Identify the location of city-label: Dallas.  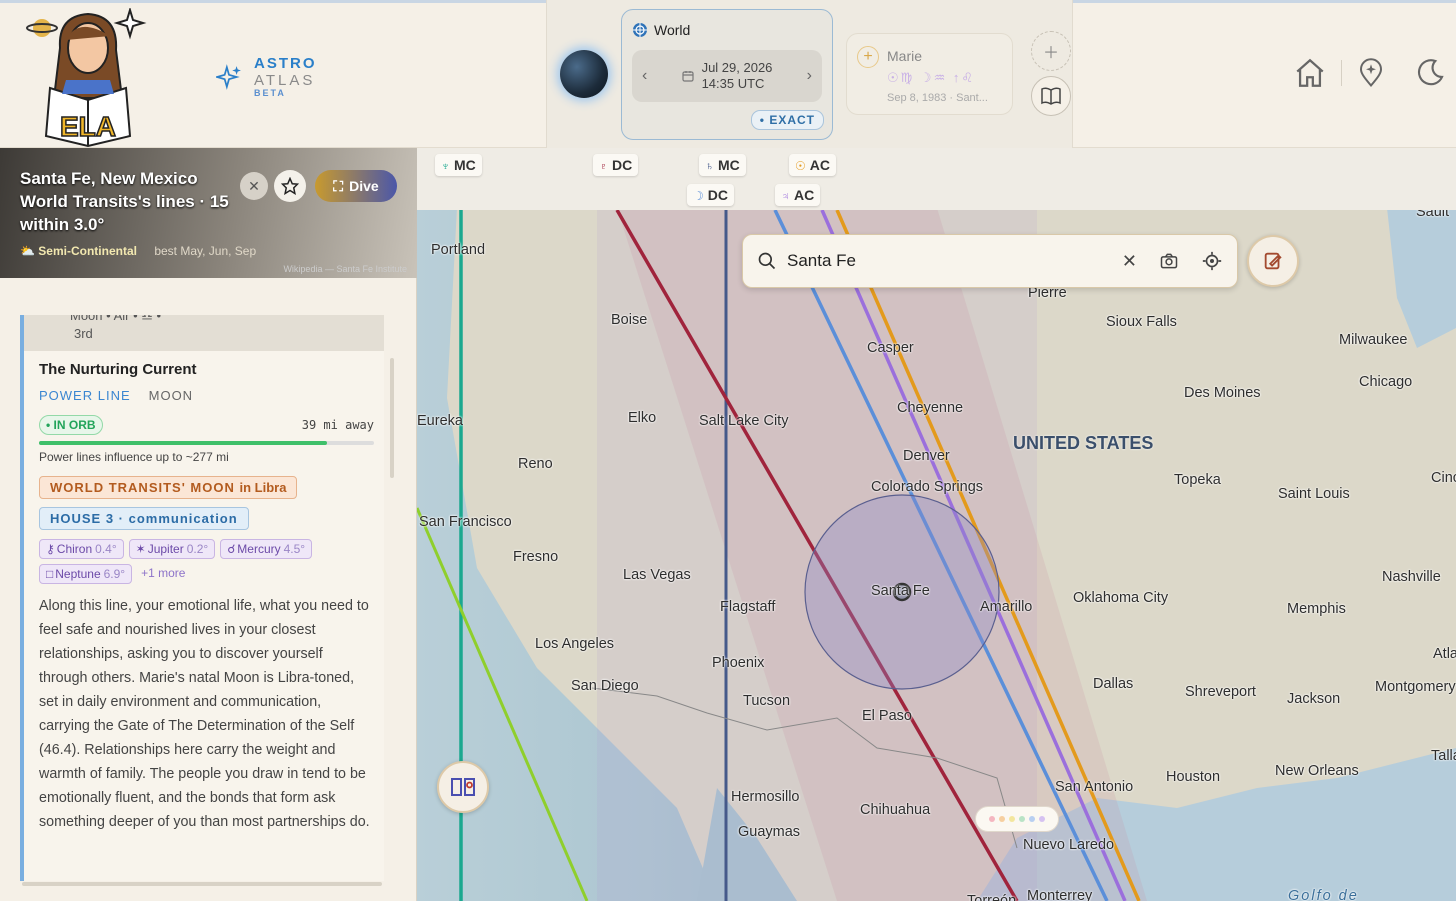
(1113, 684).